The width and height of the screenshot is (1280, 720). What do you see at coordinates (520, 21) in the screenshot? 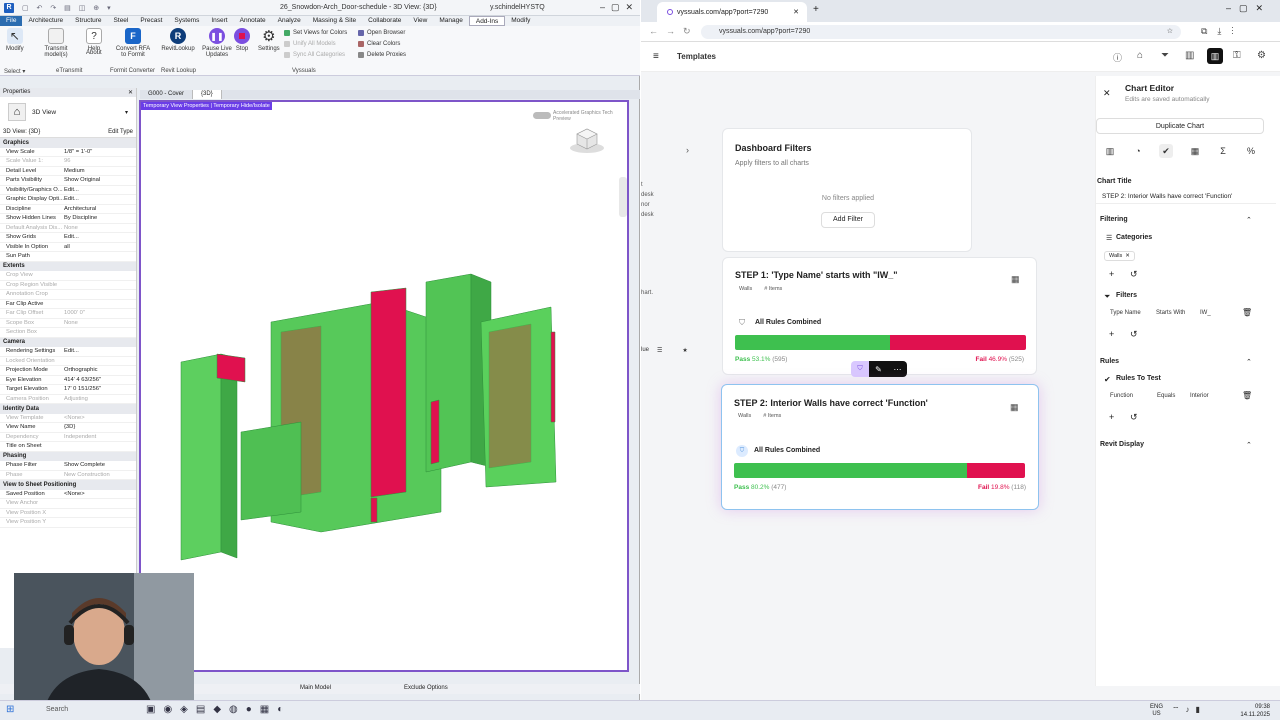
I see `menu-item-modify: Modify` at bounding box center [520, 21].